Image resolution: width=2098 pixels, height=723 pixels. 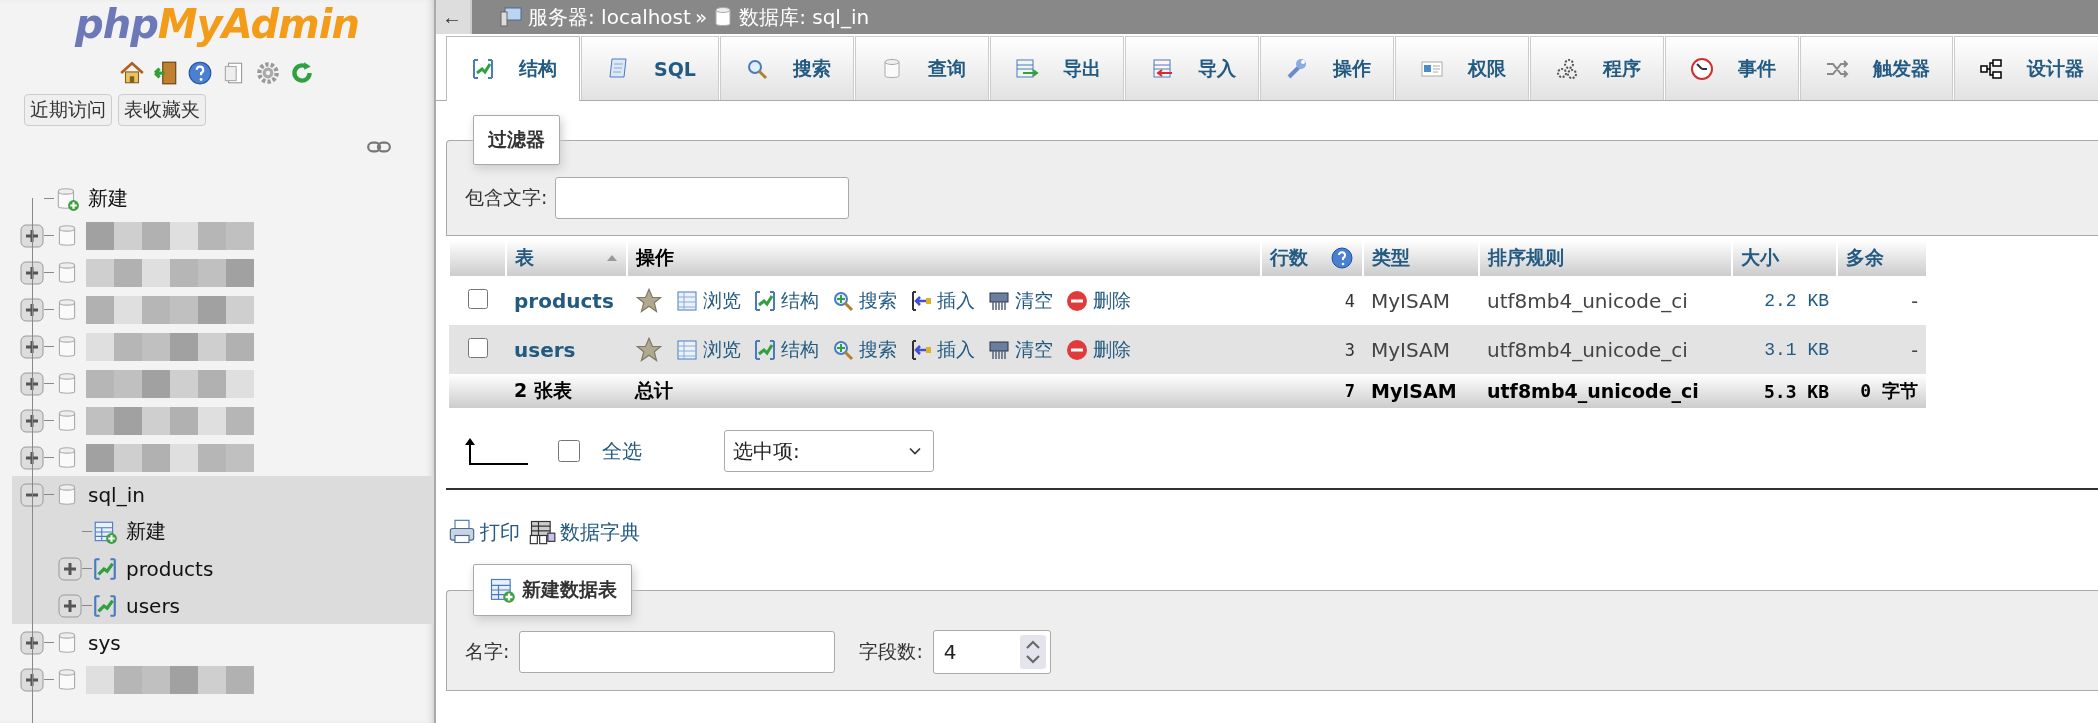 I want to click on back-button: ←, so click(x=454, y=17).